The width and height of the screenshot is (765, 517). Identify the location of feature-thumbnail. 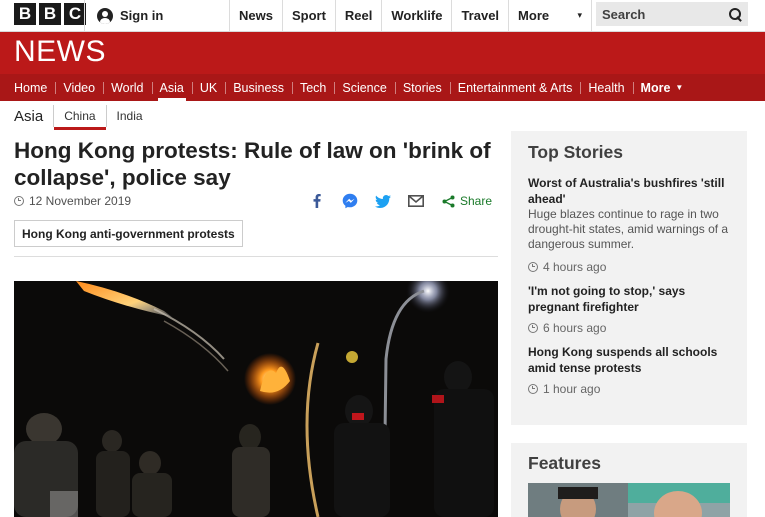
(629, 500).